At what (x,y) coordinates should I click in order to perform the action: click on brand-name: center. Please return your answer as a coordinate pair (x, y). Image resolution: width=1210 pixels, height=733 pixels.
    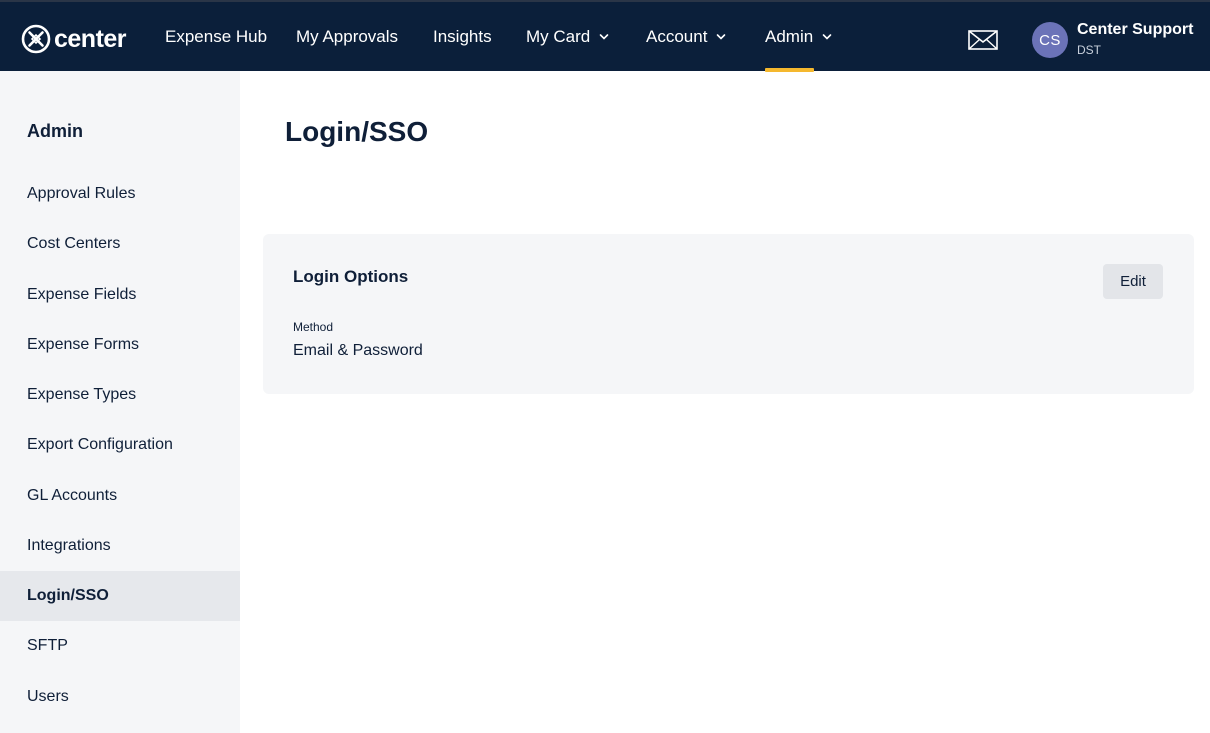
    Looking at the image, I should click on (90, 39).